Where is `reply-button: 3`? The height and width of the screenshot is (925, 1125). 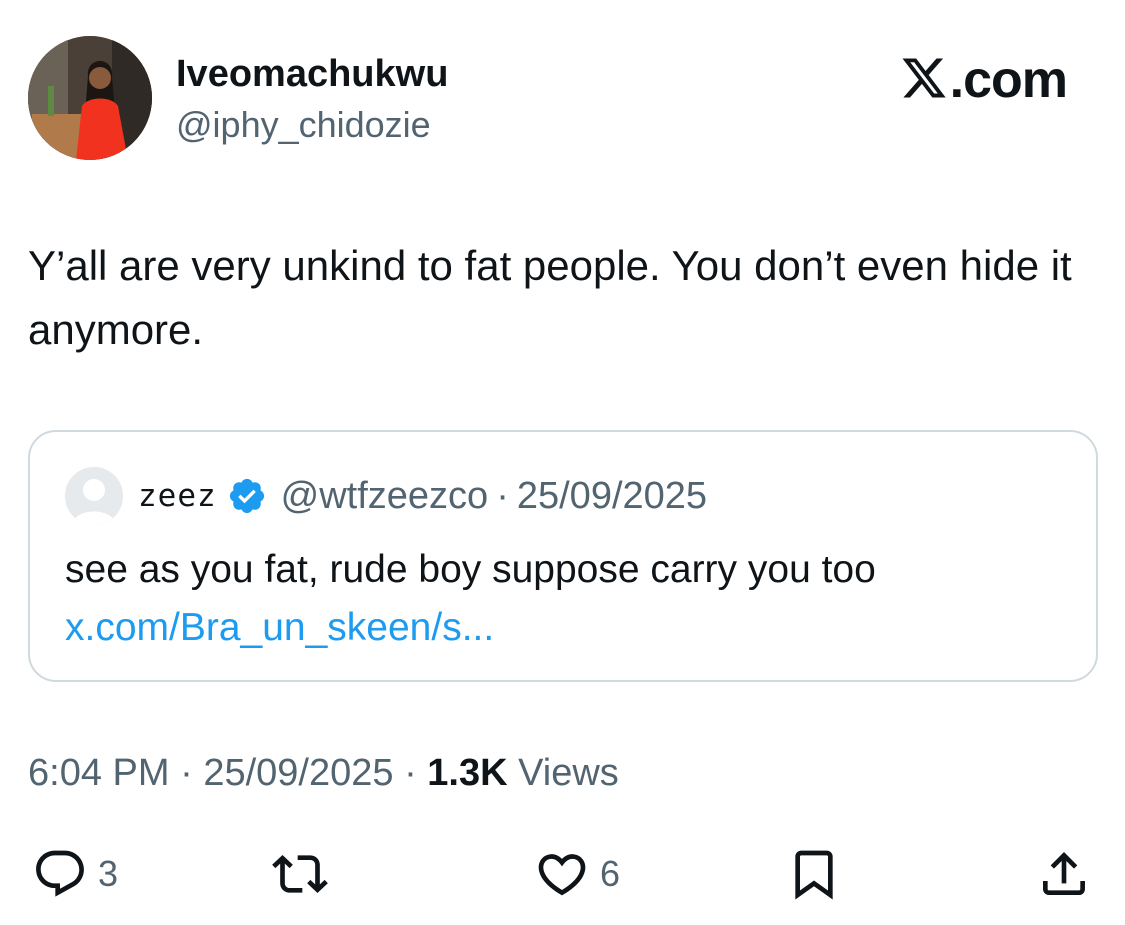 reply-button: 3 is located at coordinates (75, 874).